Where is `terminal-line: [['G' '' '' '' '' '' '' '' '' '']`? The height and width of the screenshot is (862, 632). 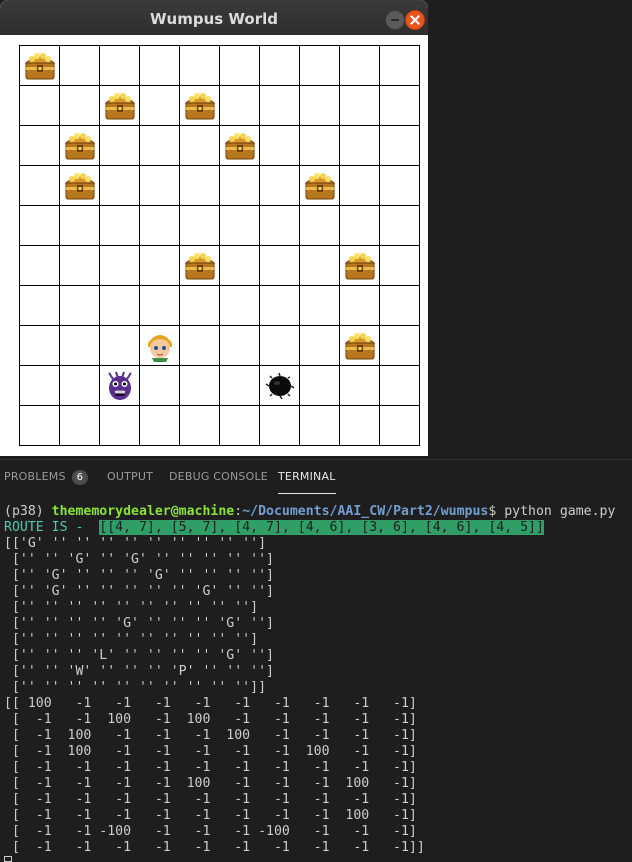 terminal-line: [['G' '' '' '' '' '' '' '' '' ''] is located at coordinates (135, 543).